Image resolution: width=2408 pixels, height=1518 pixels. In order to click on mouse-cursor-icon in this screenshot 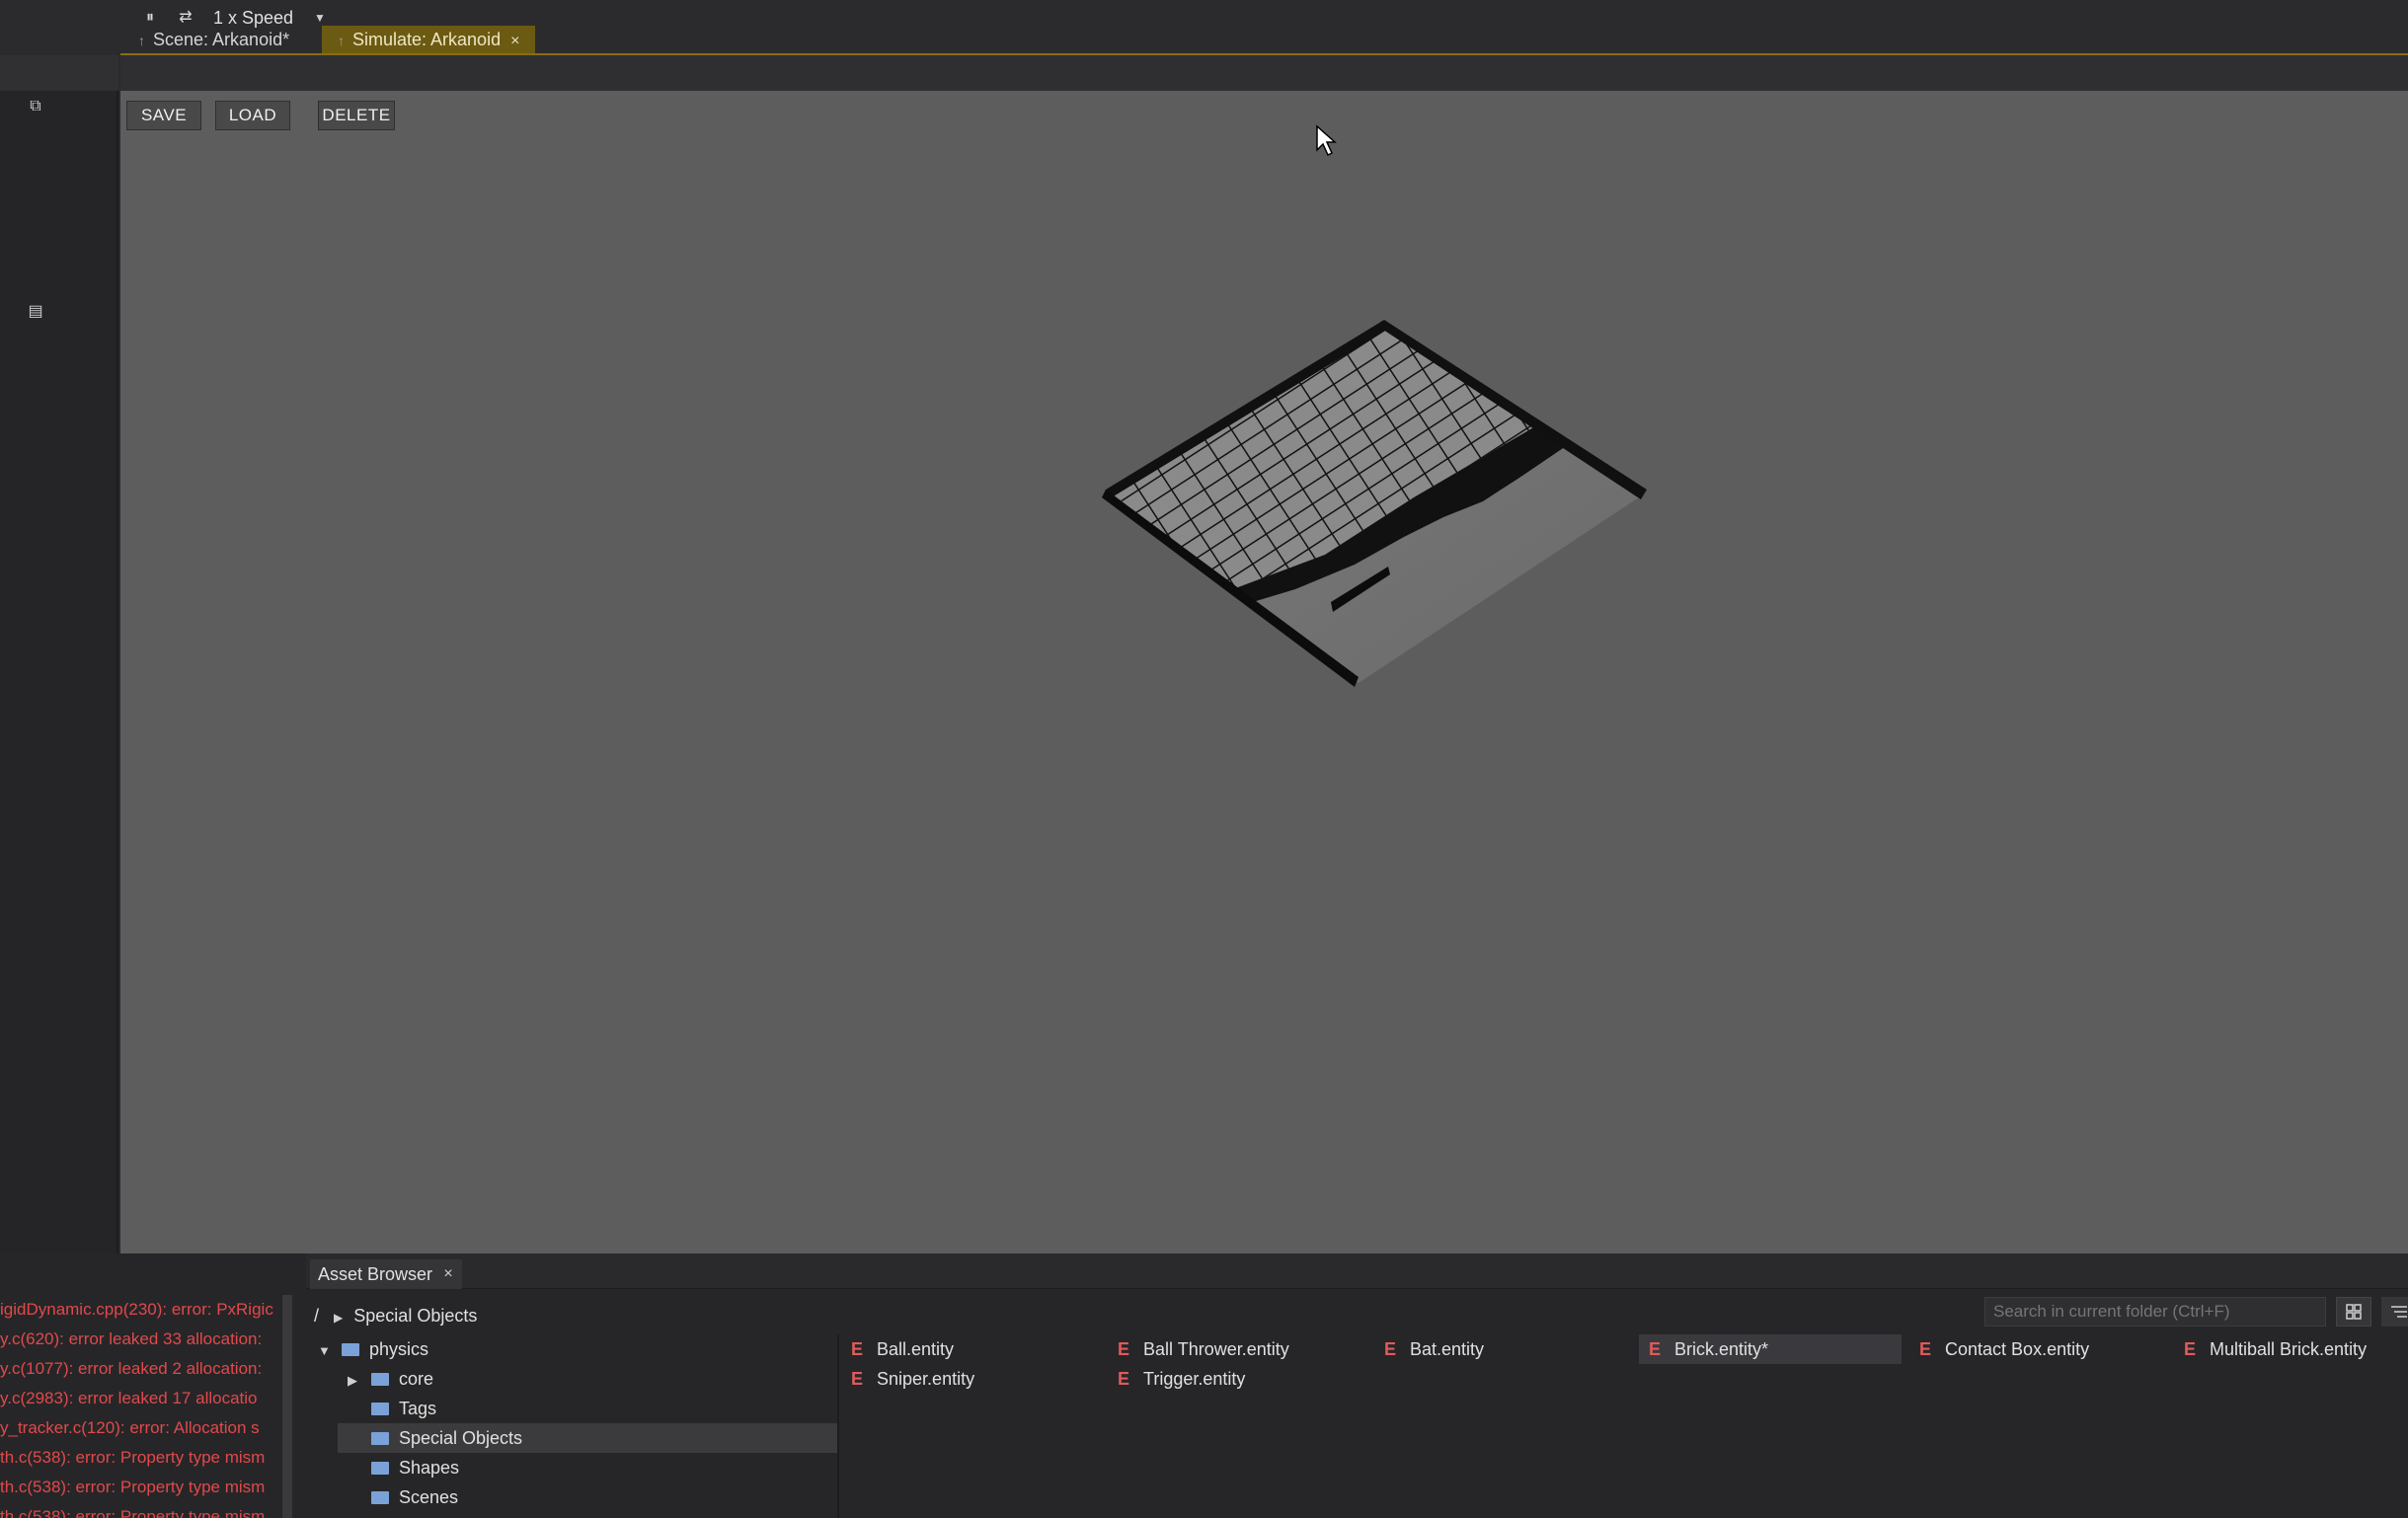, I will do `click(1326, 140)`.